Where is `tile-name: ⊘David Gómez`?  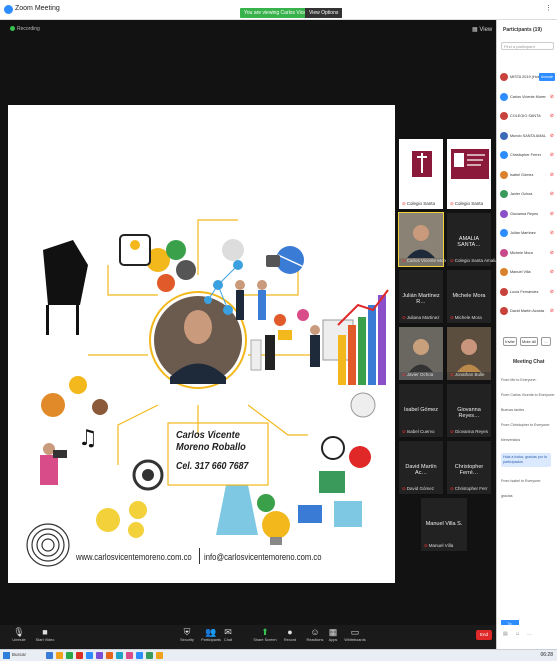 tile-name: ⊘David Gómez is located at coordinates (418, 488).